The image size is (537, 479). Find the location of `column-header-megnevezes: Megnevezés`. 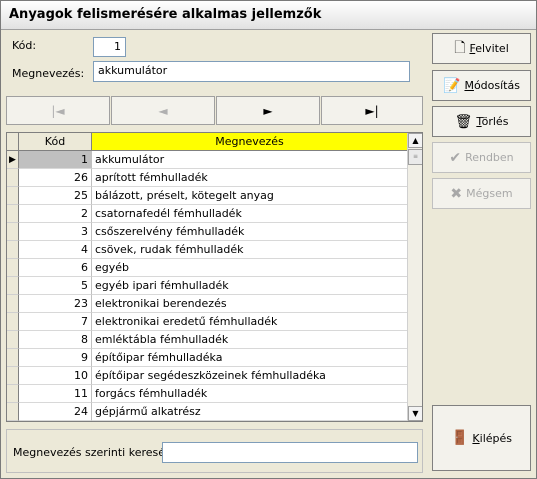

column-header-megnevezes: Megnevezés is located at coordinates (249, 142).